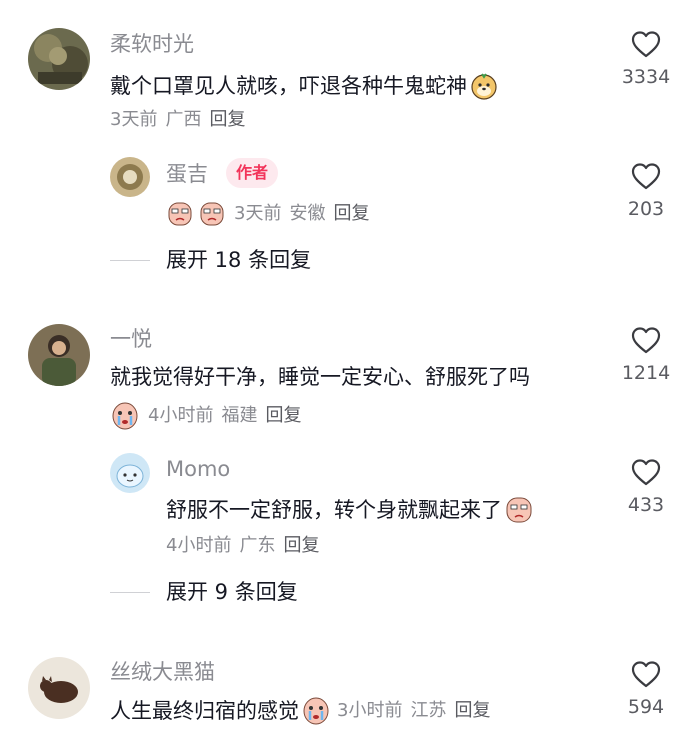 The image size is (690, 747). What do you see at coordinates (370, 710) in the screenshot?
I see `comment-time: 3小时前` at bounding box center [370, 710].